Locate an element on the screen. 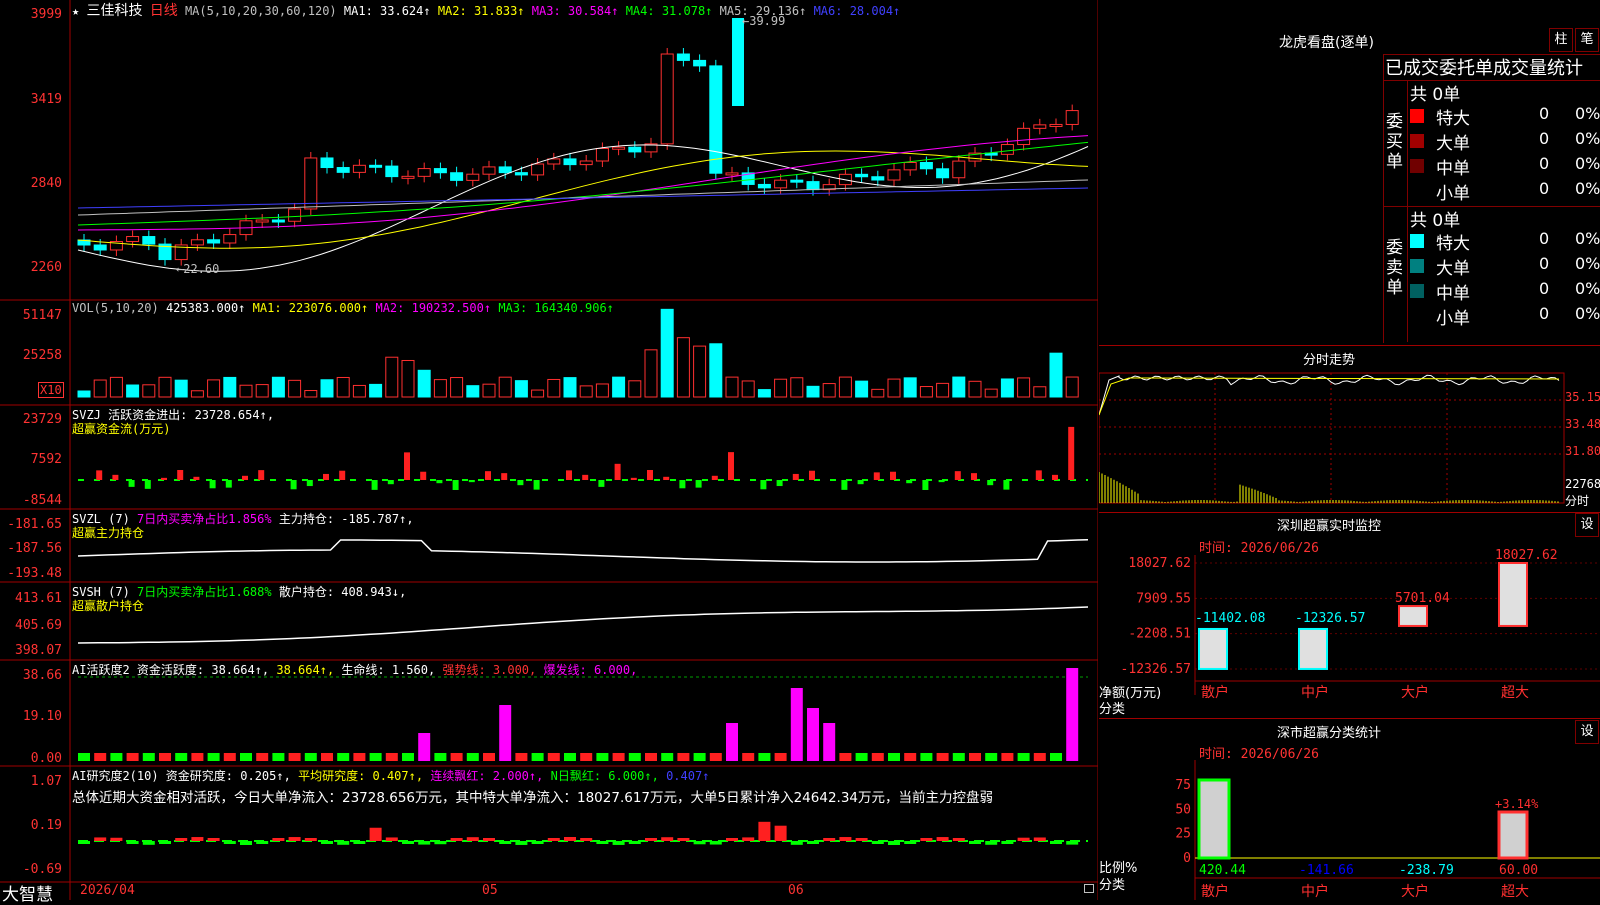 This screenshot has width=1600, height=905. monitor-value-label: -11402.08 is located at coordinates (1230, 618).